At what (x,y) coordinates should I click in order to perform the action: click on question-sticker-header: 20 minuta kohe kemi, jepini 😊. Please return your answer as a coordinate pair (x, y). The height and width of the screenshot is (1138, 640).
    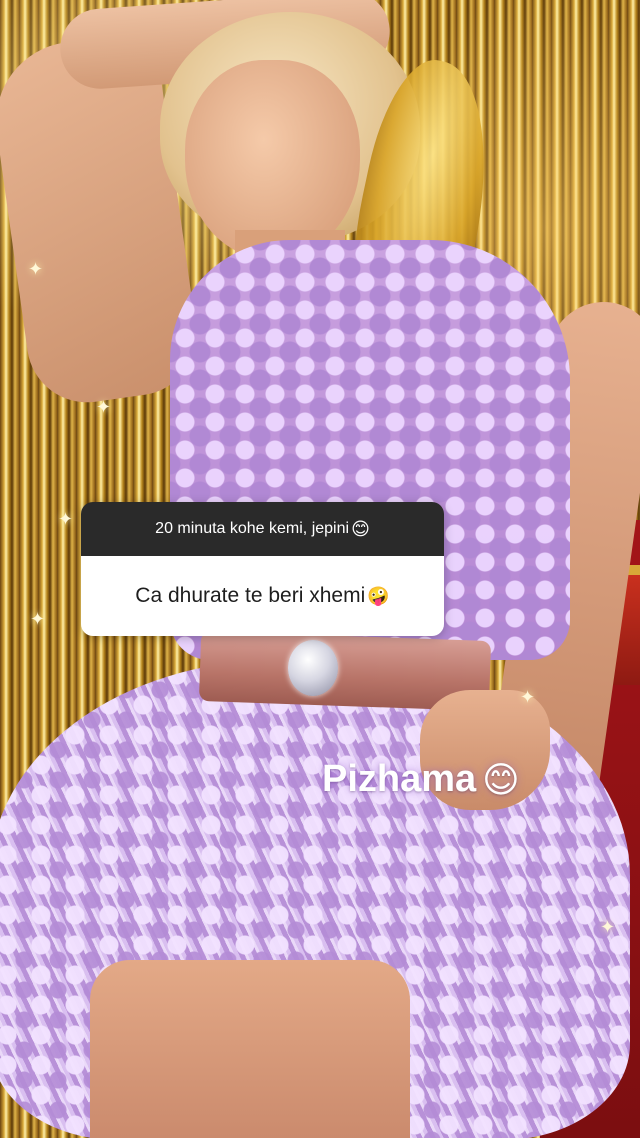
    Looking at the image, I should click on (262, 529).